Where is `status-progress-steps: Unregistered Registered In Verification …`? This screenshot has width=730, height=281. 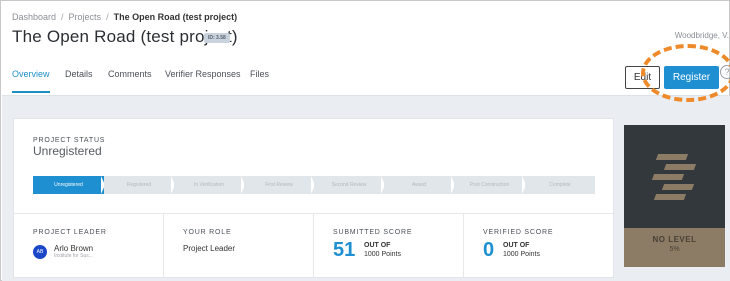
status-progress-steps: Unregistered Registered In Verification … is located at coordinates (314, 185).